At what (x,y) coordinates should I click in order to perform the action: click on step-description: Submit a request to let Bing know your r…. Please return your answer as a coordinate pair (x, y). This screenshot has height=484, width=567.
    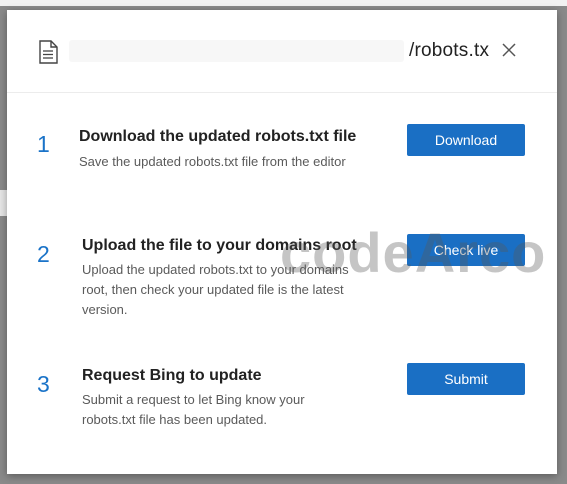
    Looking at the image, I should click on (193, 409).